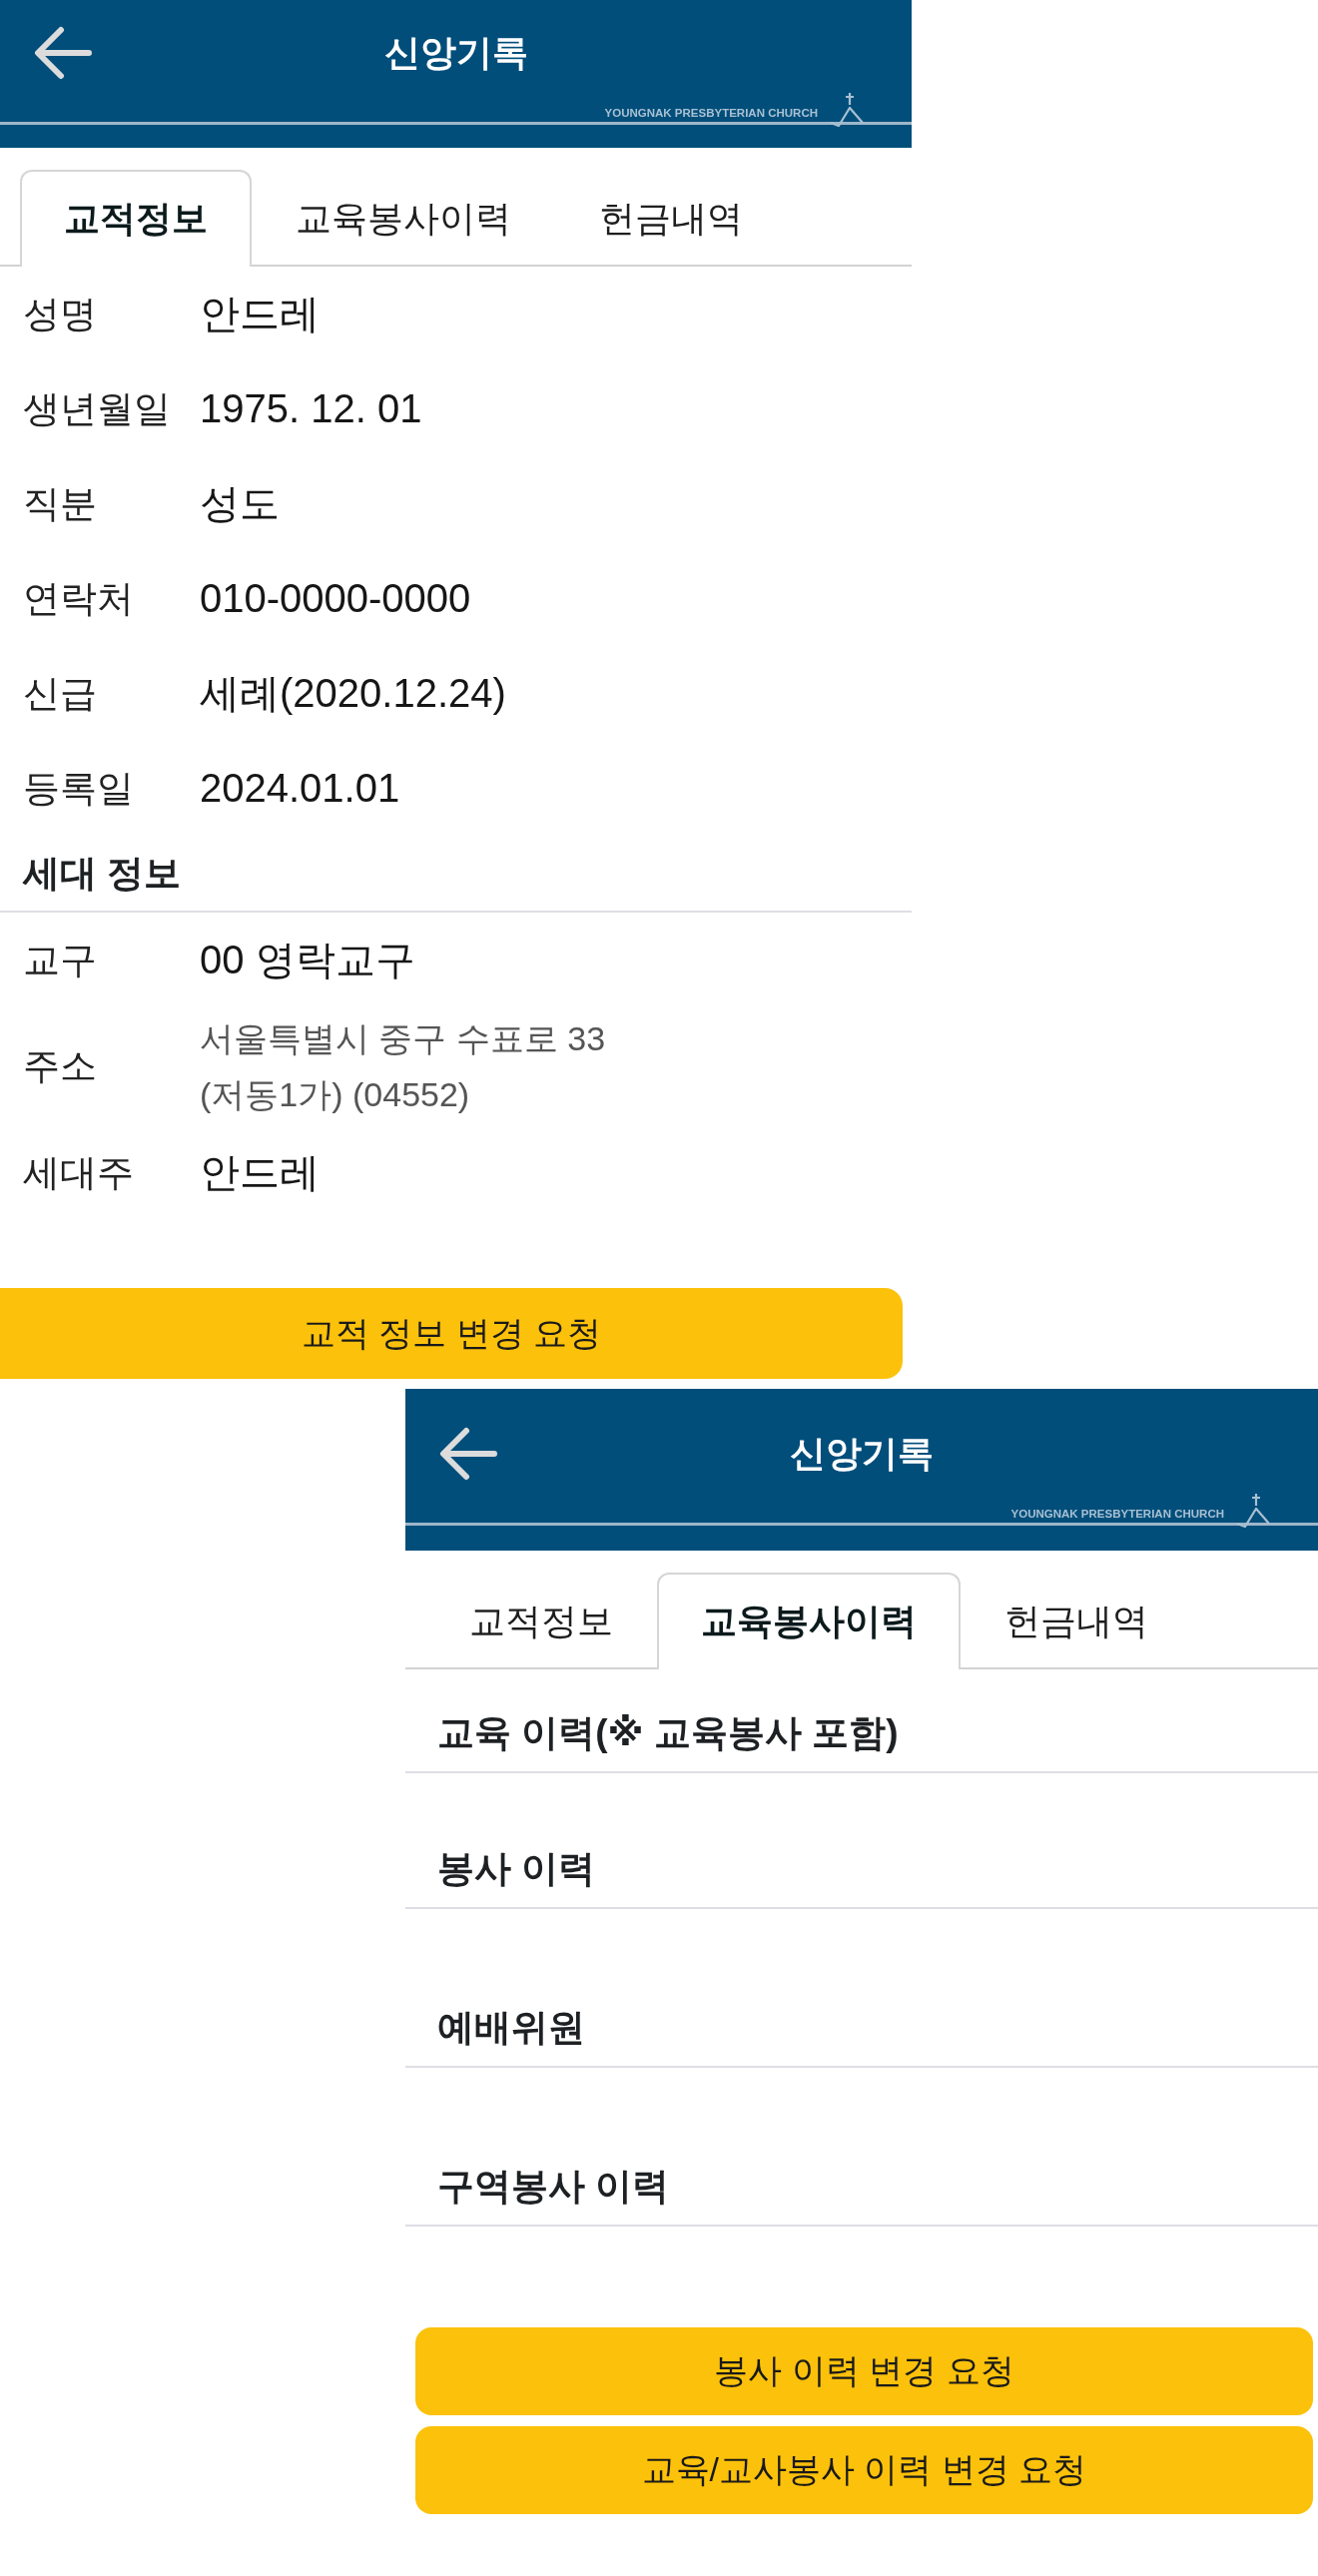  What do you see at coordinates (452, 1333) in the screenshot?
I see `change-request-button: 교적 정보 변경 요청` at bounding box center [452, 1333].